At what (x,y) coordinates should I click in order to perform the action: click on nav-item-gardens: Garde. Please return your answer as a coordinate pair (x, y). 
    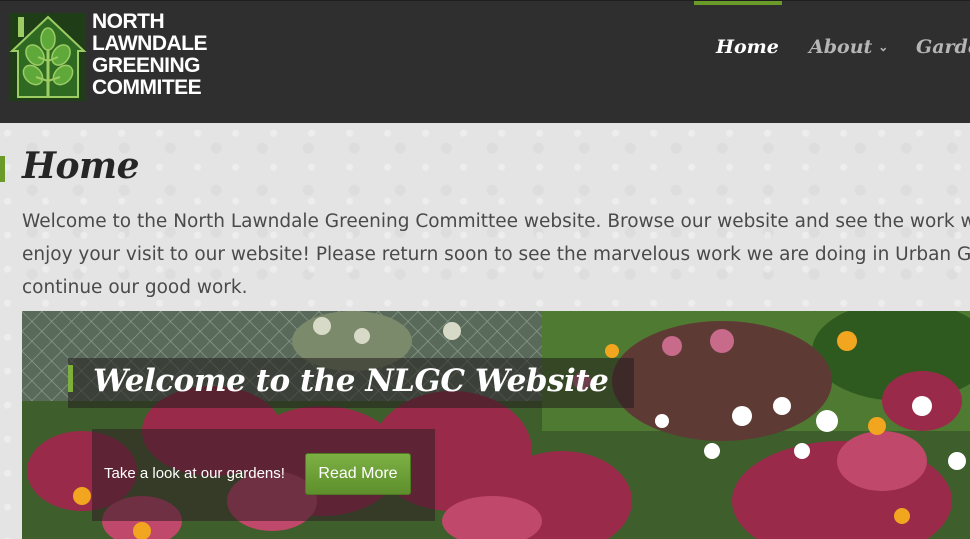
    Looking at the image, I should click on (943, 47).